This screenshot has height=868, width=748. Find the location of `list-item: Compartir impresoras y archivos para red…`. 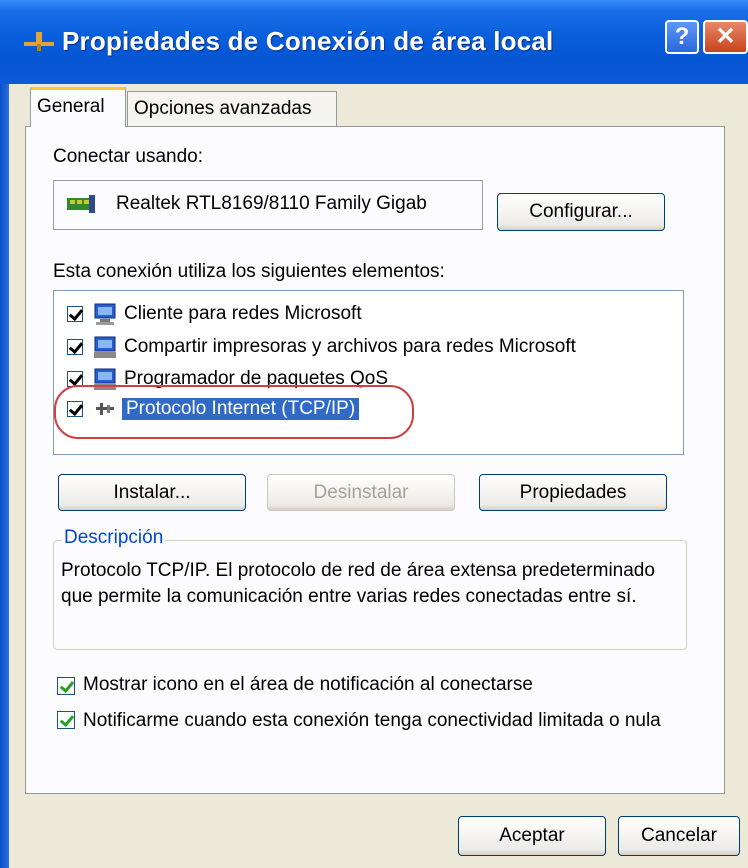

list-item: Compartir impresoras y archivos para red… is located at coordinates (364, 348).